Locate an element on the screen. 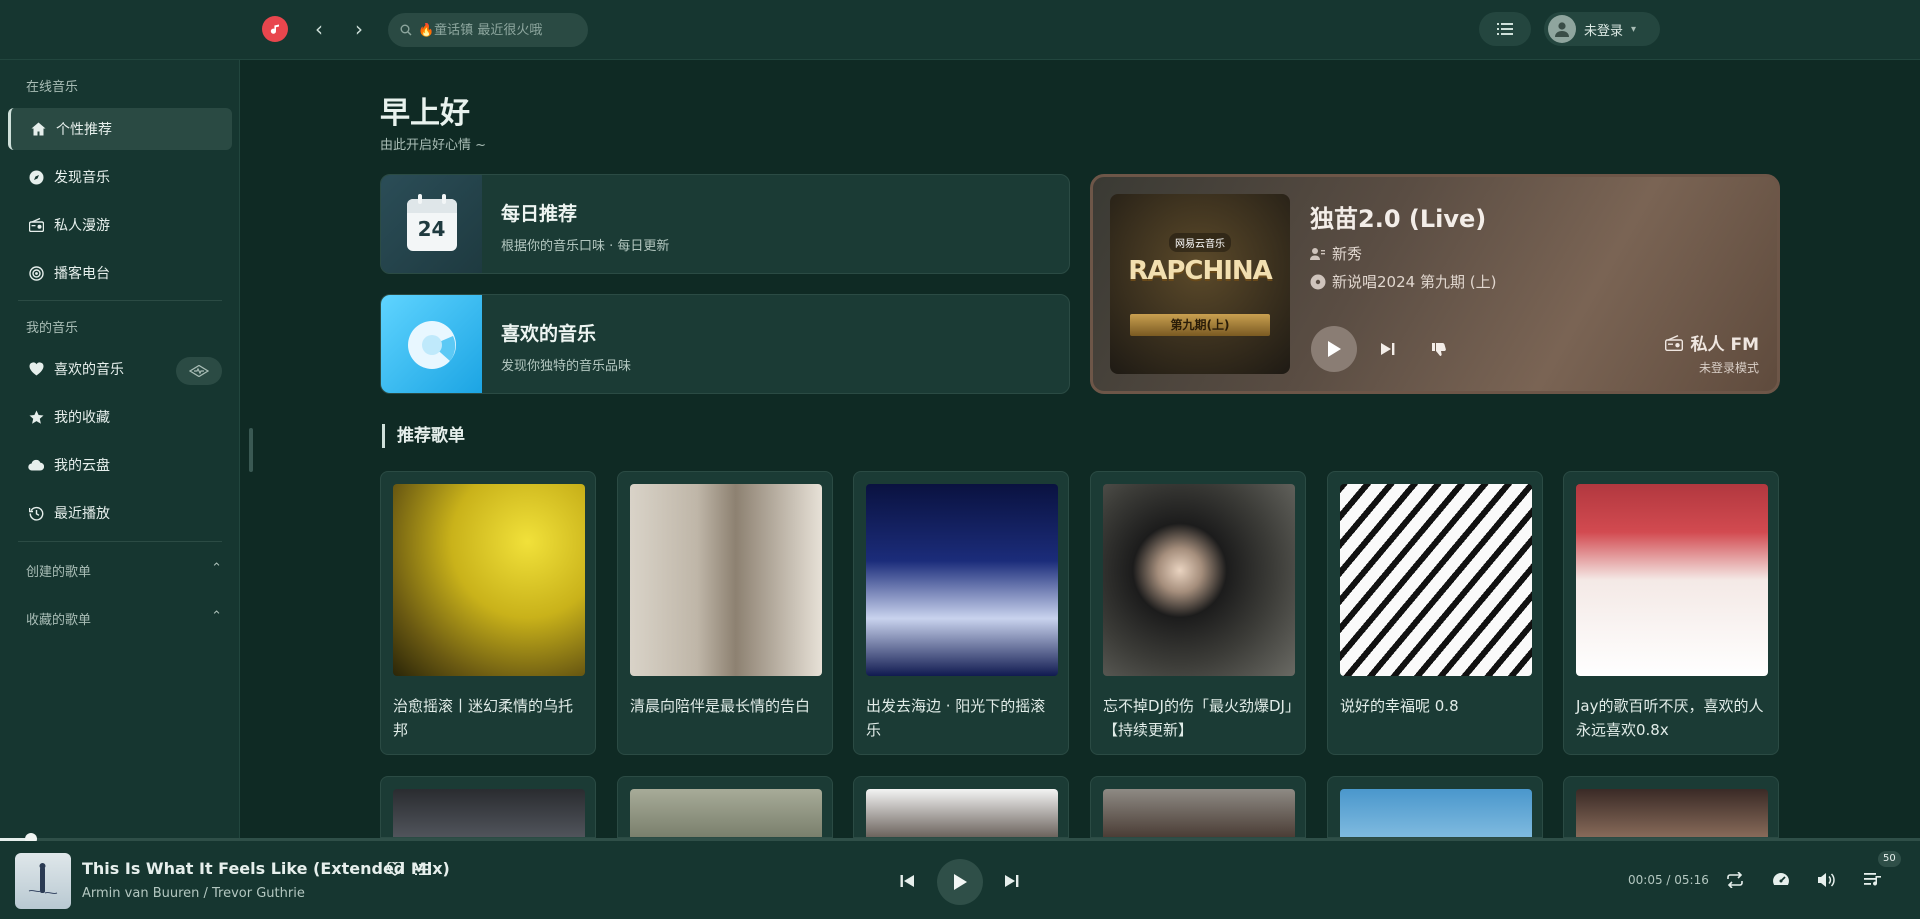  fm-artist-row: 新秀 is located at coordinates (1336, 253).